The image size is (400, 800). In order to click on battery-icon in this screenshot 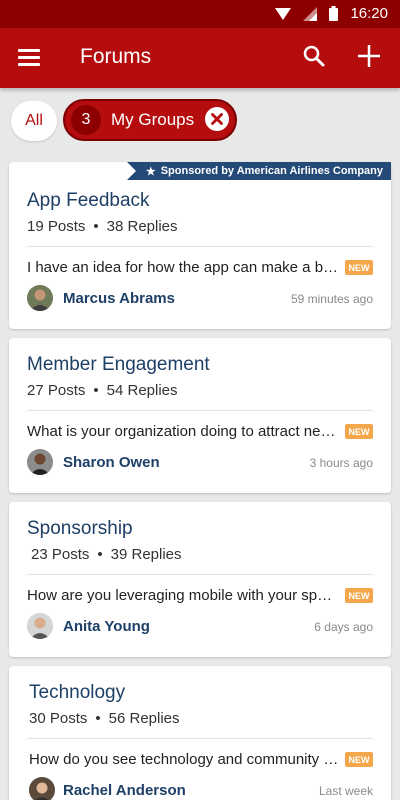, I will do `click(334, 13)`.